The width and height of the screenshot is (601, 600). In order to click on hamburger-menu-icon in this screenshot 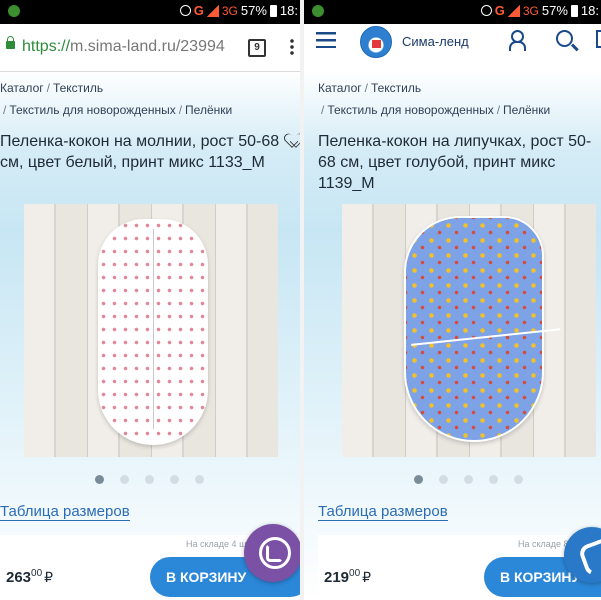, I will do `click(326, 40)`.